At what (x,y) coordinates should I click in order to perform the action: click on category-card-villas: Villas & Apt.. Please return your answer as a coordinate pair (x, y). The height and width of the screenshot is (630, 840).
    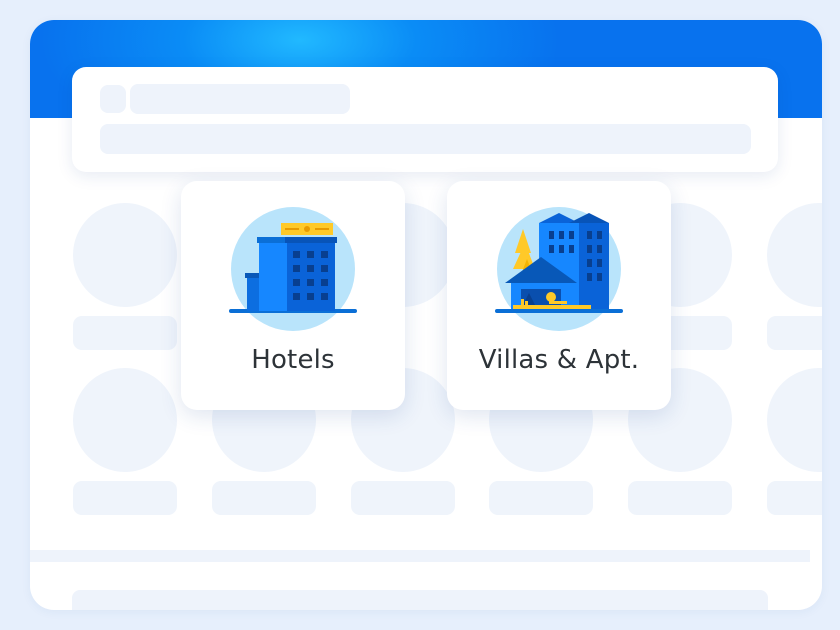
    Looking at the image, I should click on (559, 295).